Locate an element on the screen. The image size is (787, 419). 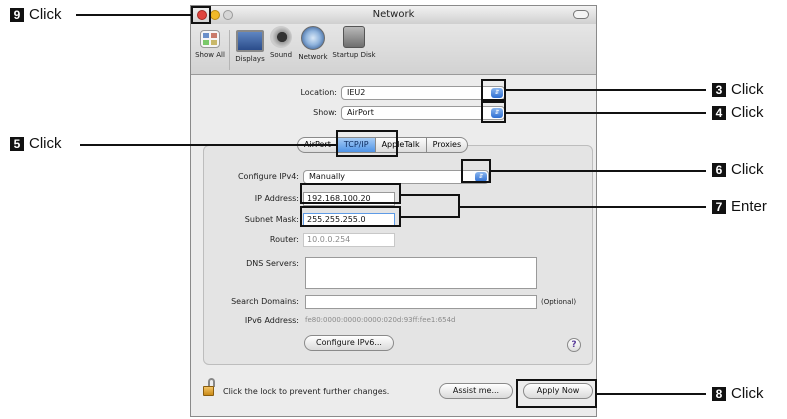
toolbar-label: Displays is located at coordinates (250, 59).